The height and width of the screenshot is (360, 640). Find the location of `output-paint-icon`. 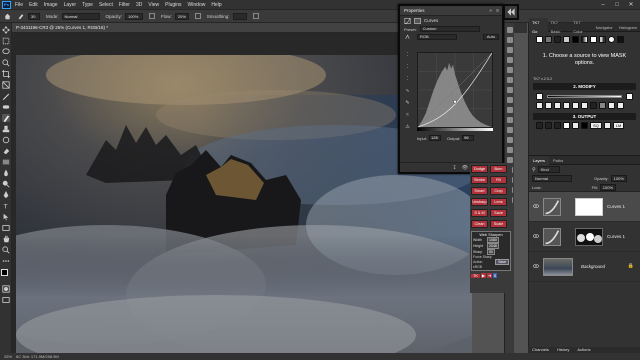

output-paint-icon is located at coordinates (575, 125).